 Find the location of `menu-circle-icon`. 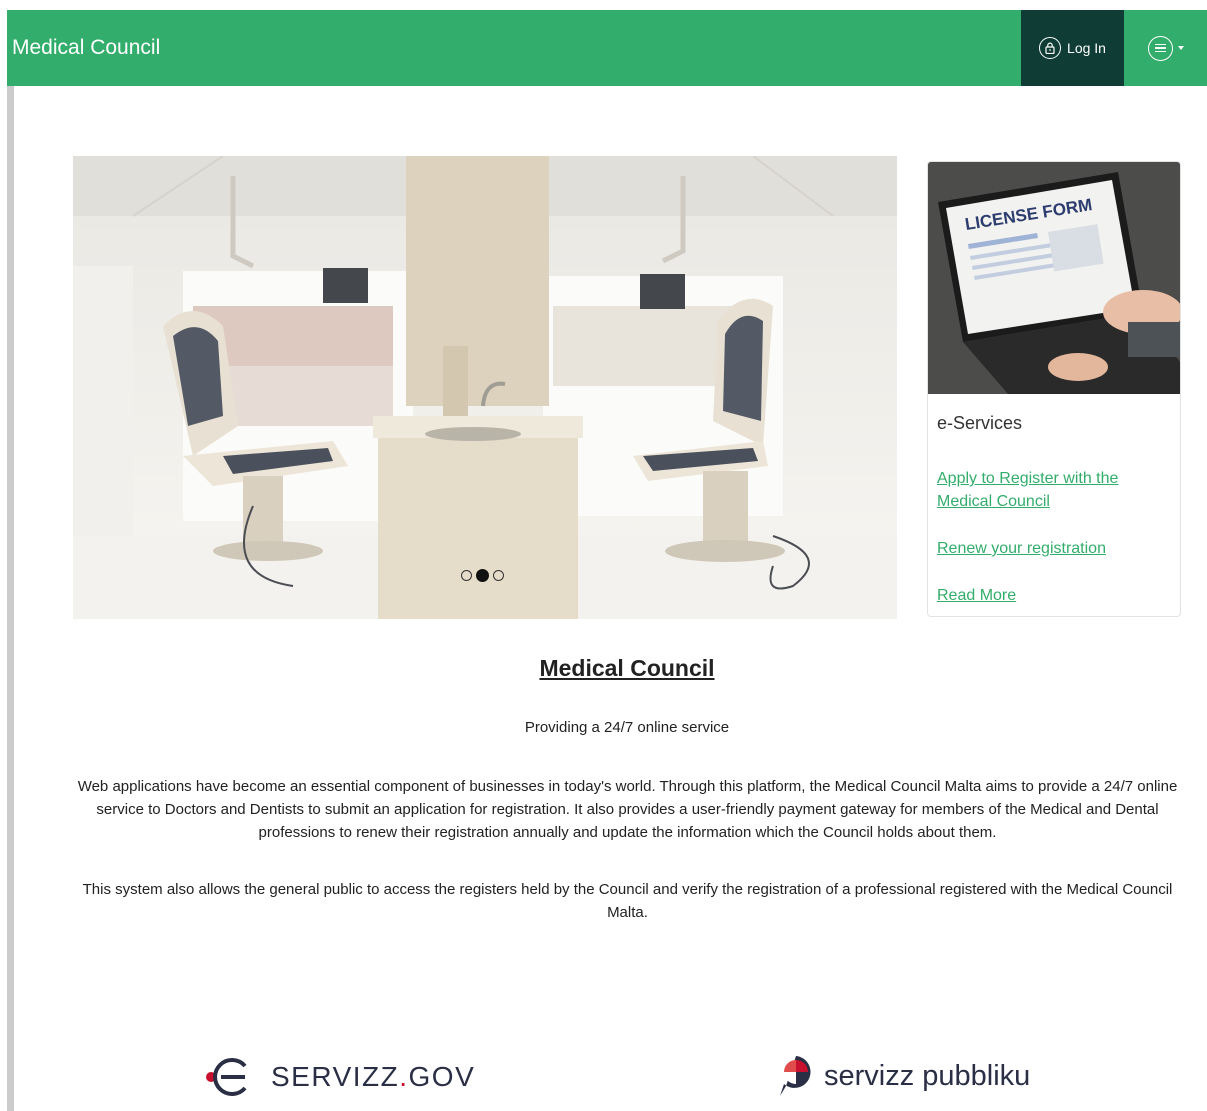

menu-circle-icon is located at coordinates (1160, 48).